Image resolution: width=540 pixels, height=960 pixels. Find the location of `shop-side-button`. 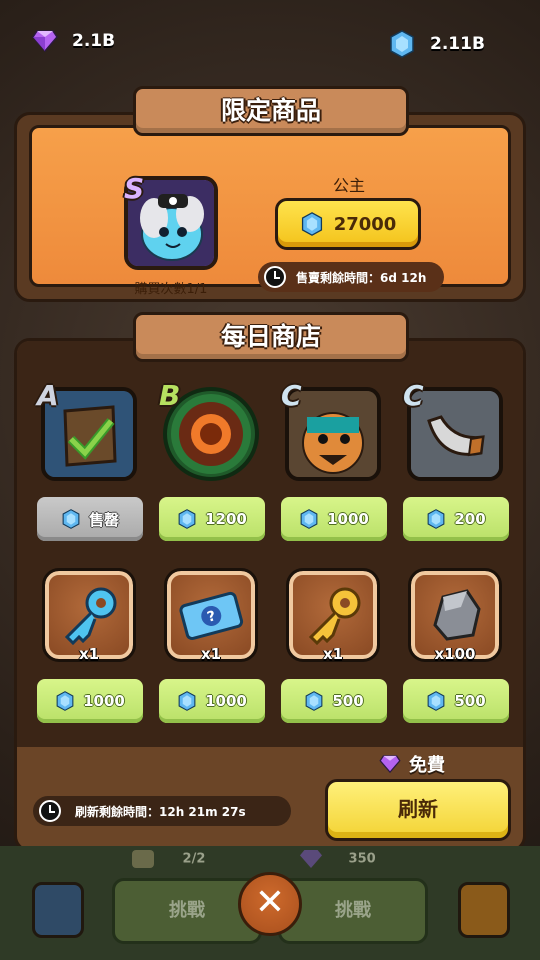

shop-side-button is located at coordinates (58, 910).